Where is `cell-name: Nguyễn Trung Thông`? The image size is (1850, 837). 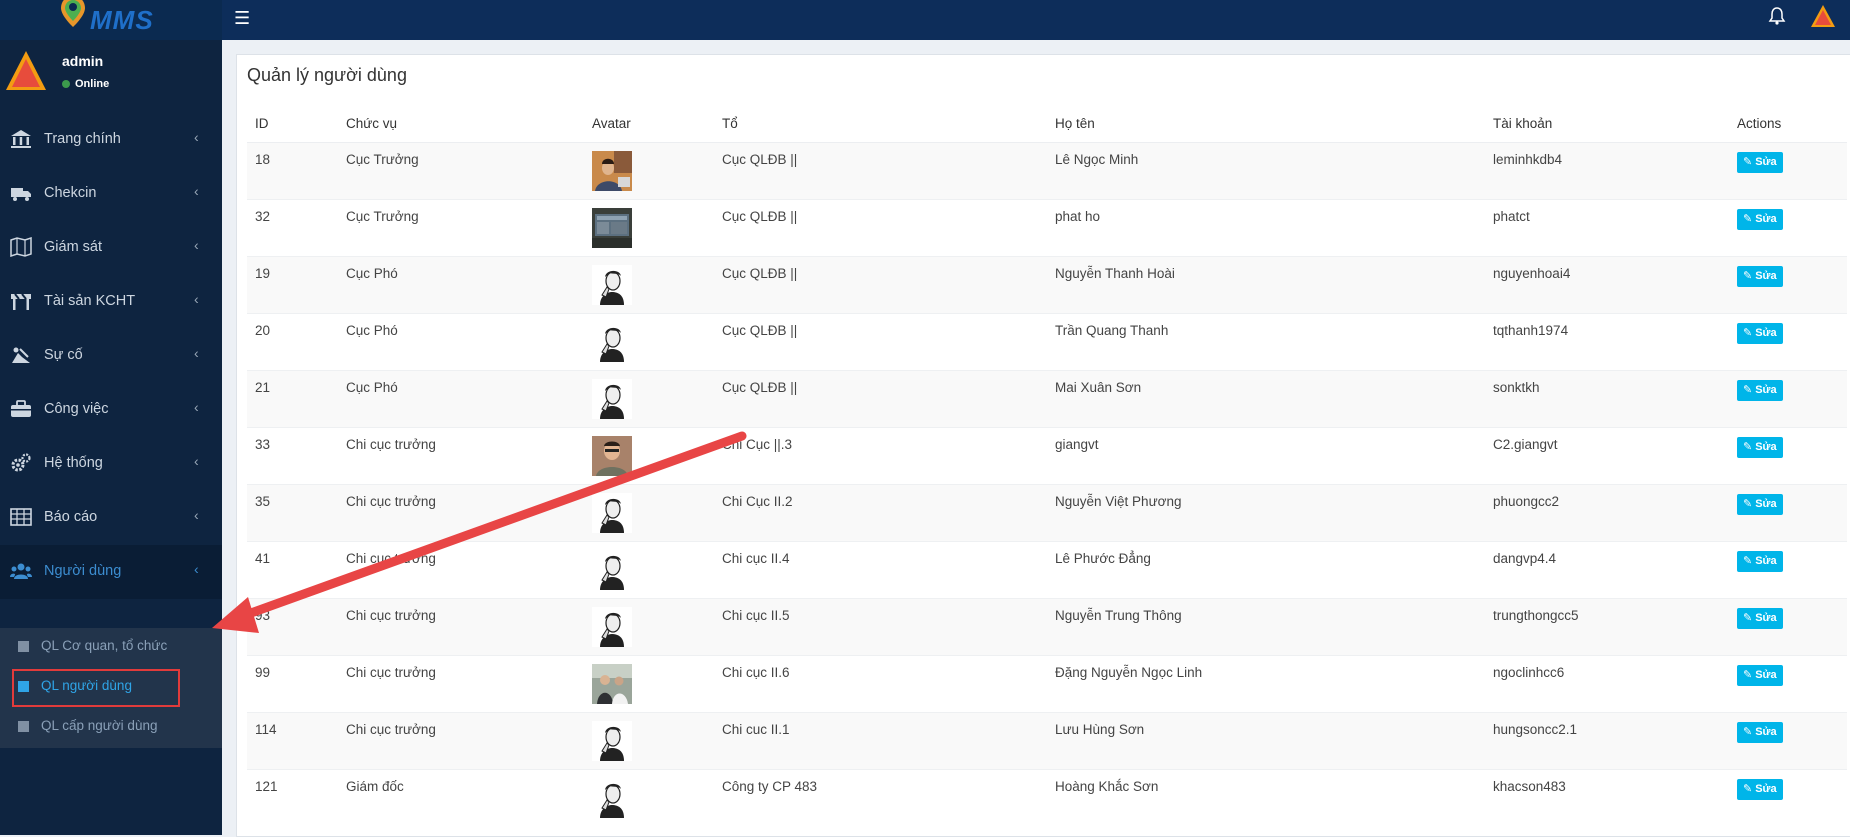
cell-name: Nguyễn Trung Thông is located at coordinates (1266, 627).